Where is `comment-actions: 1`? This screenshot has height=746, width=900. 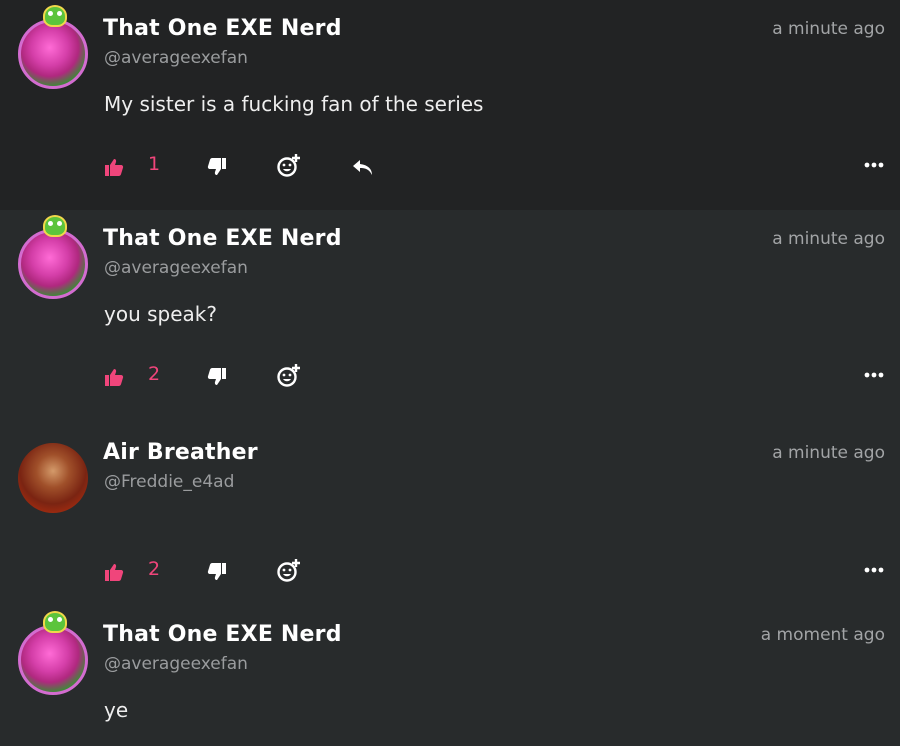 comment-actions: 1 is located at coordinates (450, 166).